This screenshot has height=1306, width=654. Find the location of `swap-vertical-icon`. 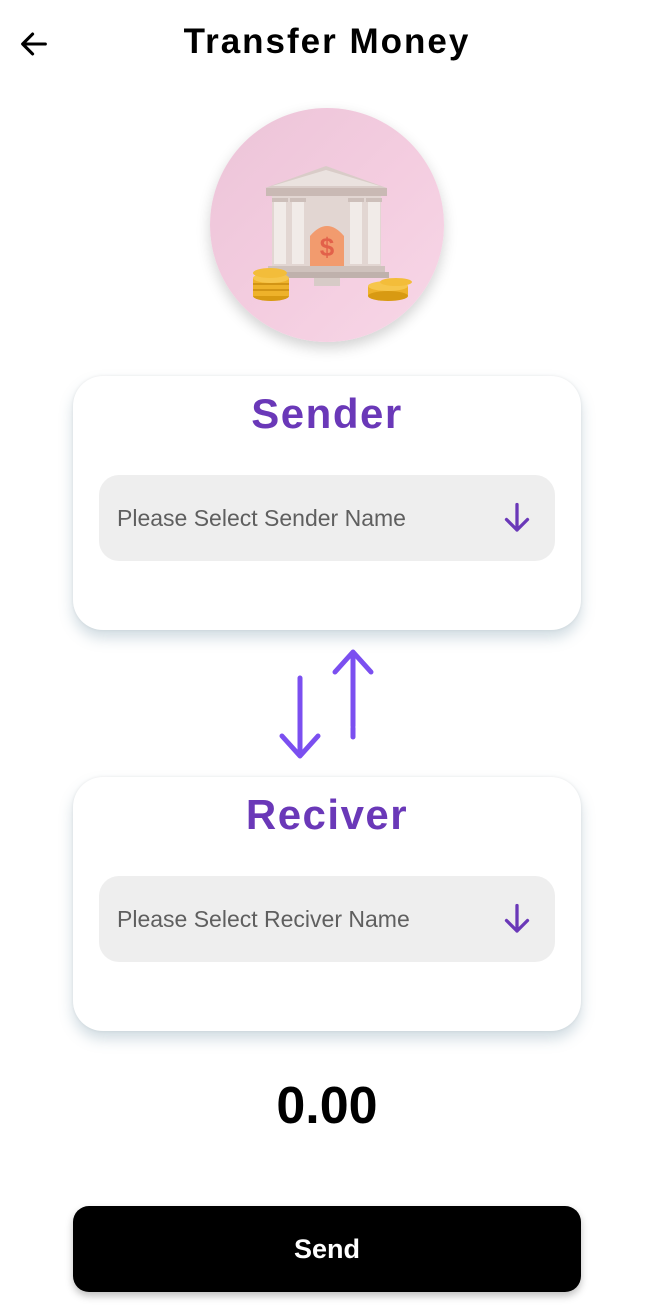

swap-vertical-icon is located at coordinates (325, 705).